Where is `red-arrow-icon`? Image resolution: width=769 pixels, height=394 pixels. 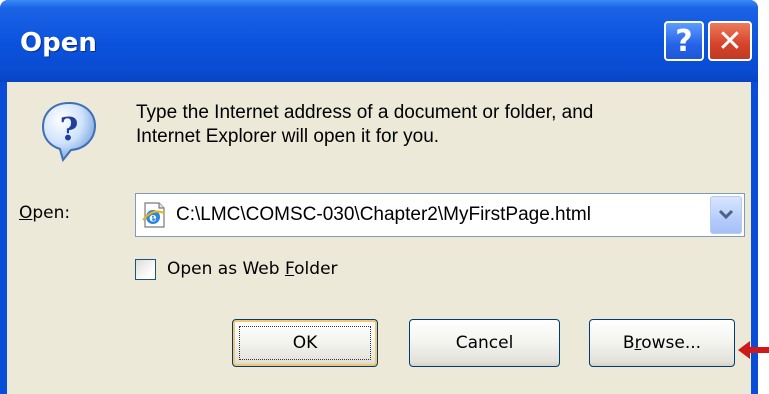 red-arrow-icon is located at coordinates (753, 350).